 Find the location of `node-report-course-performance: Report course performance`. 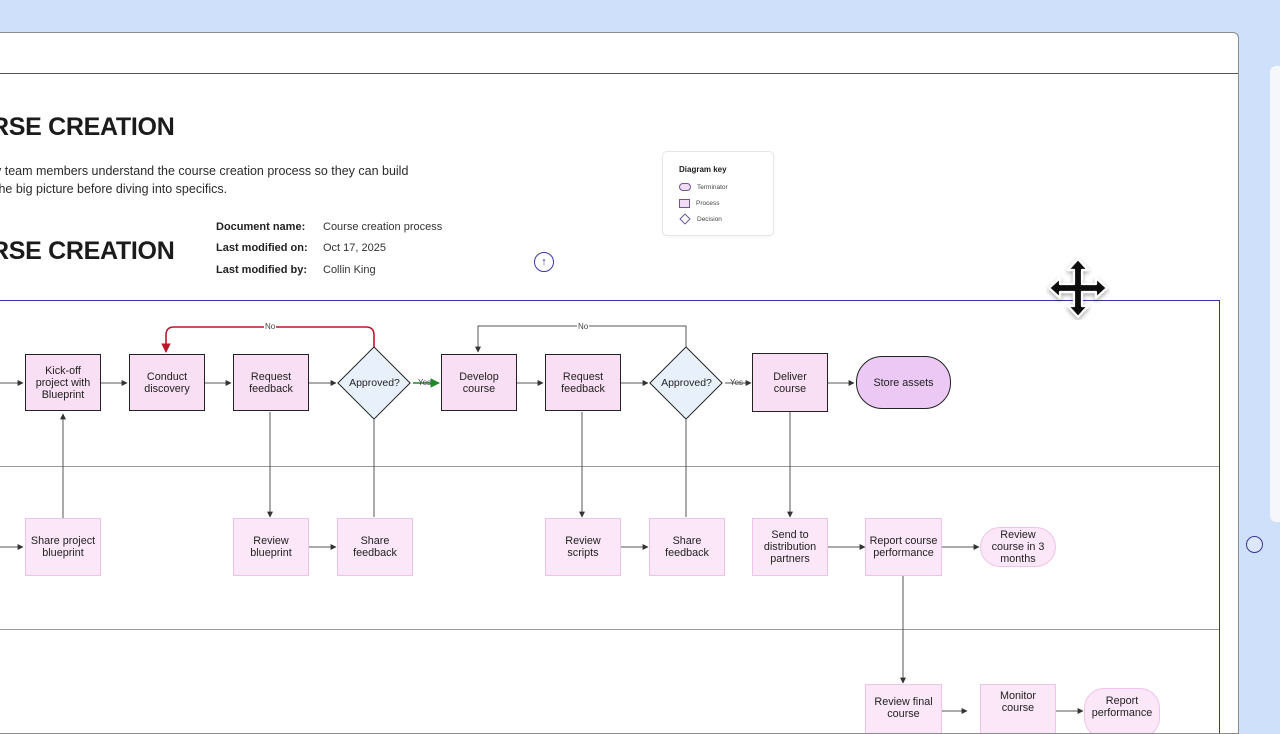

node-report-course-performance: Report course performance is located at coordinates (903, 547).